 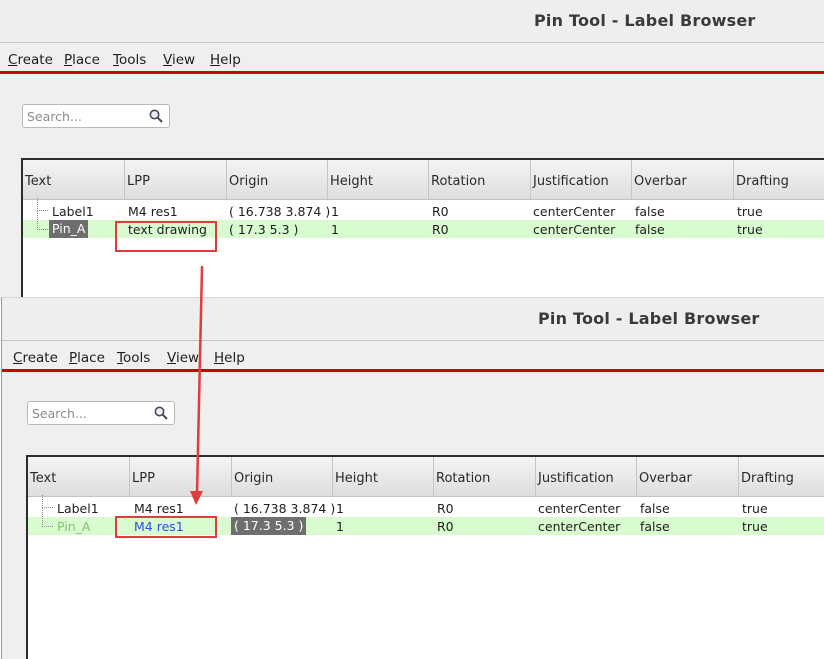 What do you see at coordinates (69, 229) in the screenshot?
I see `cell-text-selected: Pin_A` at bounding box center [69, 229].